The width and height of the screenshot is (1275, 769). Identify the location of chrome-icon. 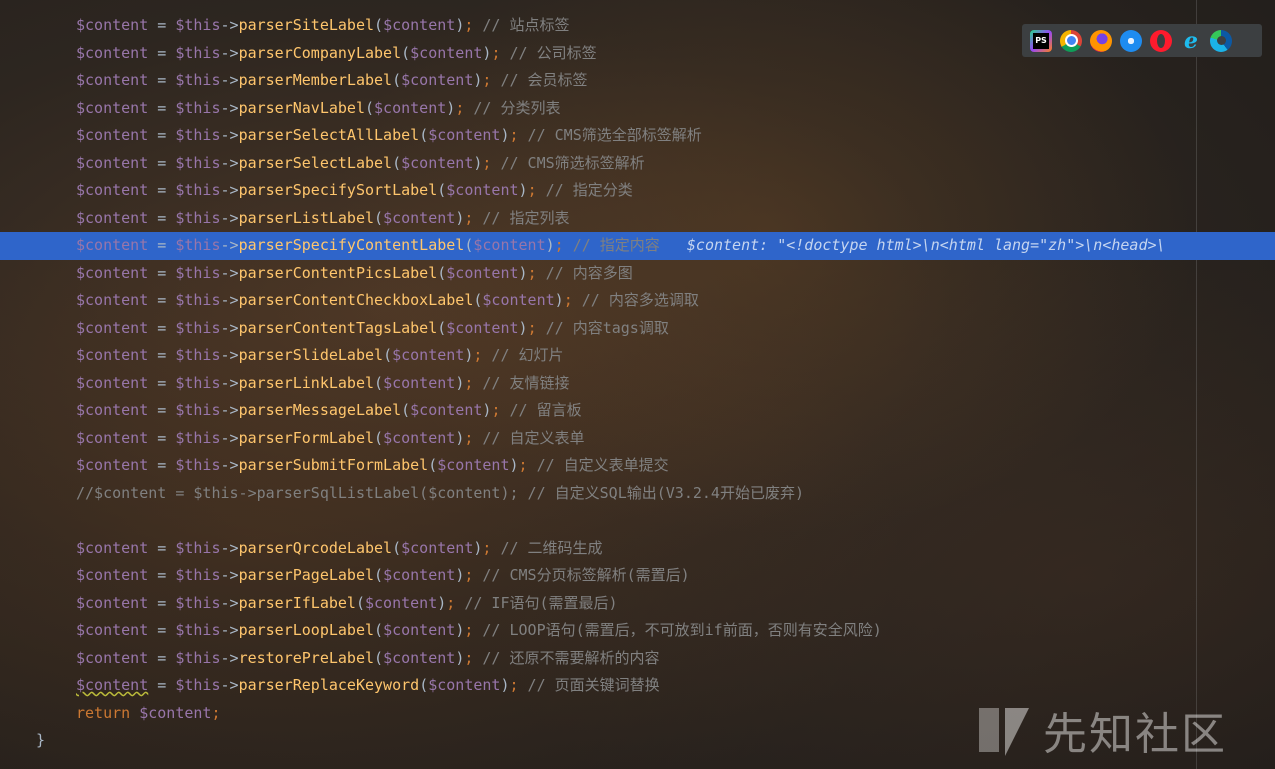
(1071, 40).